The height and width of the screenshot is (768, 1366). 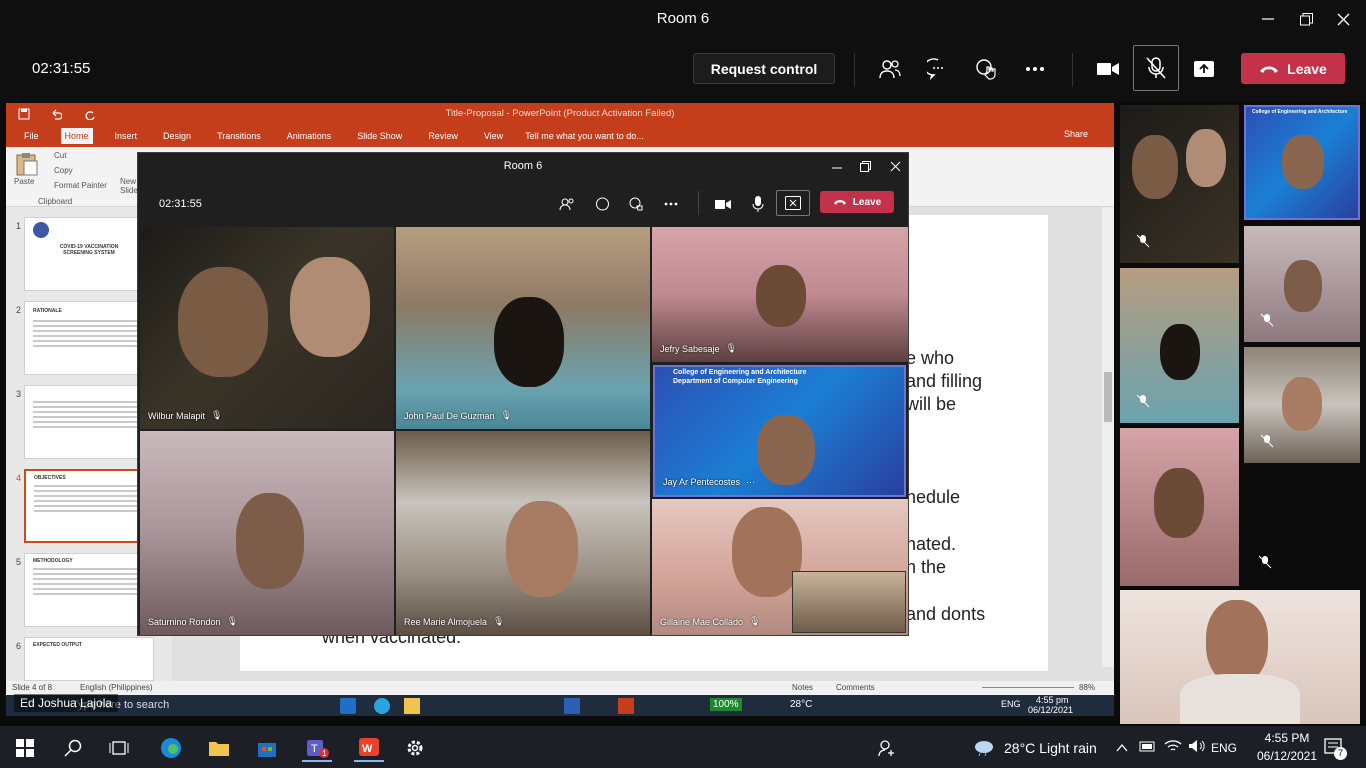 I want to click on search-button, so click(x=73, y=748).